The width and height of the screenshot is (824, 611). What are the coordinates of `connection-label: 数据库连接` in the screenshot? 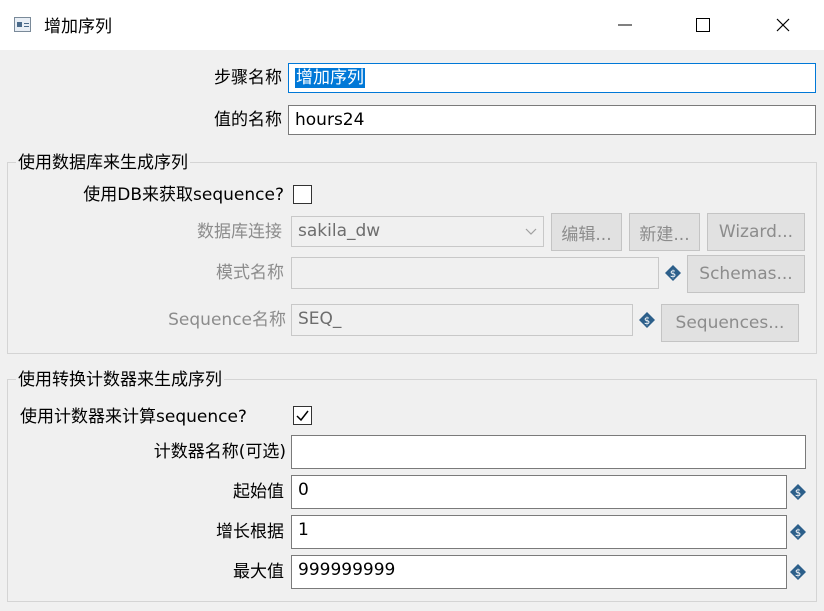 It's located at (239, 232).